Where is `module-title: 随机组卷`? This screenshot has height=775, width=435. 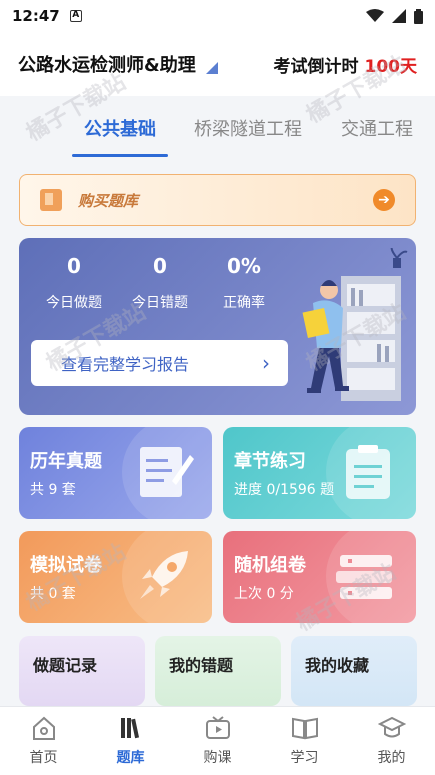 module-title: 随机组卷 is located at coordinates (270, 565).